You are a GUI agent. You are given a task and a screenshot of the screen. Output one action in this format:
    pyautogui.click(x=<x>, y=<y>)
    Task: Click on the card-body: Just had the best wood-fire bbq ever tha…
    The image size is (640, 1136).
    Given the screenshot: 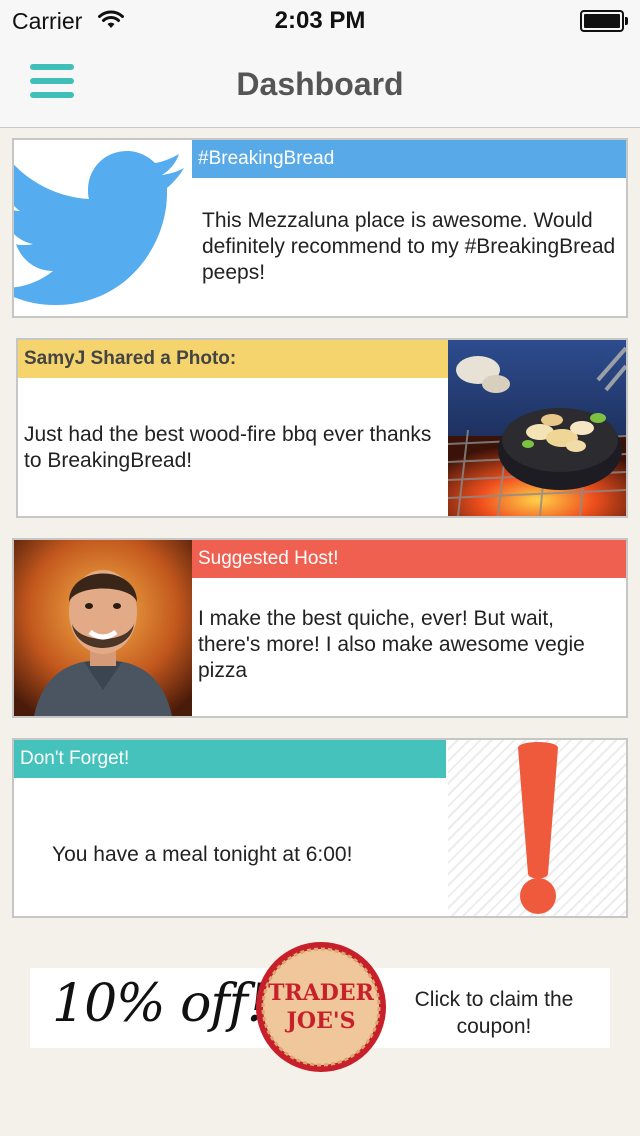 What is the action you would take?
    pyautogui.click(x=228, y=447)
    